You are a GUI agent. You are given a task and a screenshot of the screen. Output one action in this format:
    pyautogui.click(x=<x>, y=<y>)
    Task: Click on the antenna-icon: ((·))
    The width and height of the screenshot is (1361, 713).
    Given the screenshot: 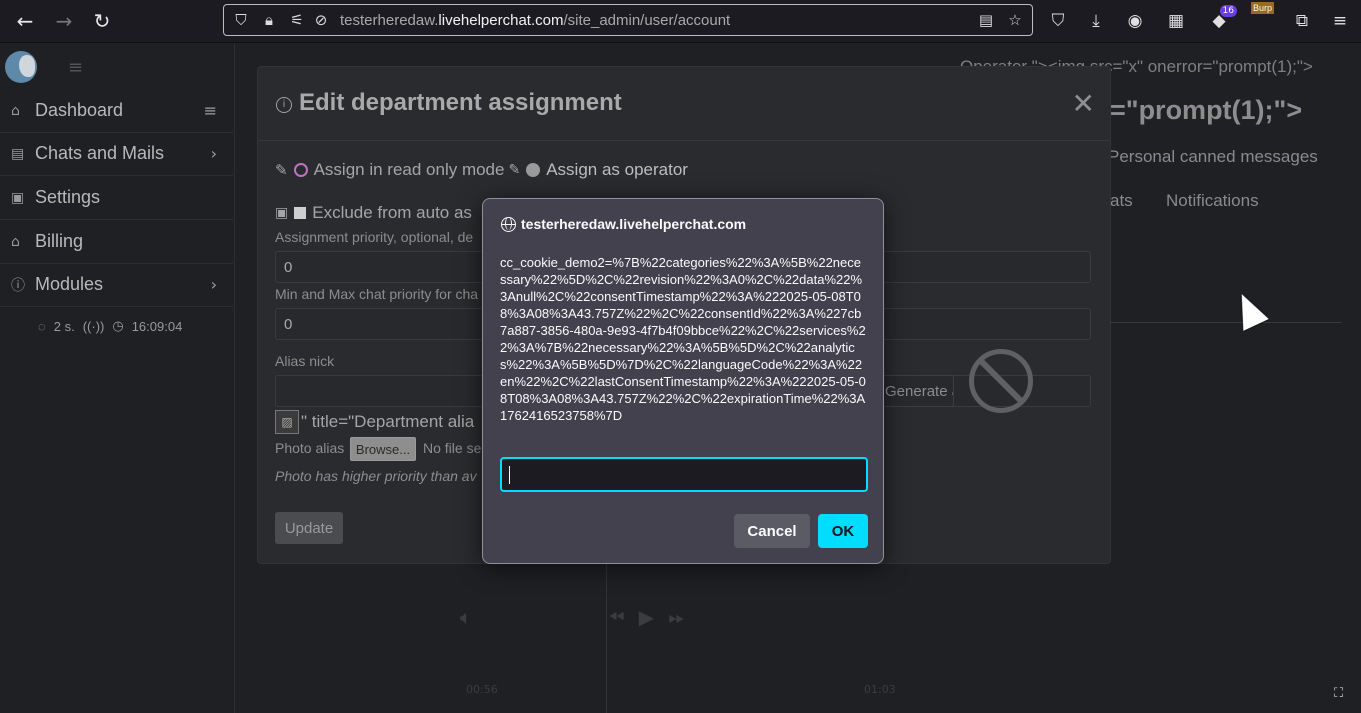 What is the action you would take?
    pyautogui.click(x=93, y=326)
    